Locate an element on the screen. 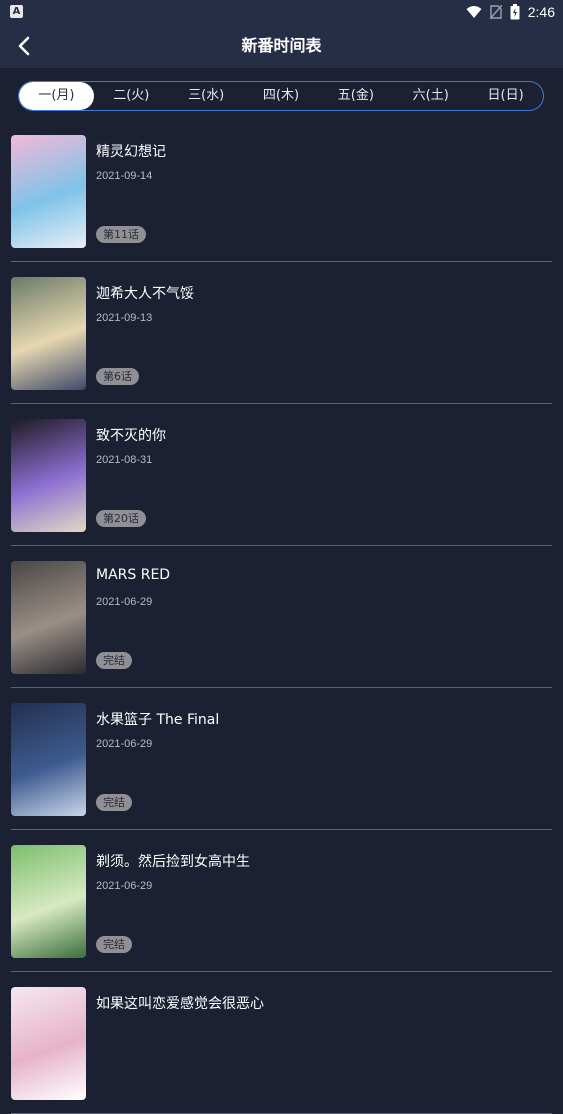  weekday-tabs: 一(月) 二(火) 三(水) 四(木) 五(金) 六(土) 日(日) is located at coordinates (281, 96).